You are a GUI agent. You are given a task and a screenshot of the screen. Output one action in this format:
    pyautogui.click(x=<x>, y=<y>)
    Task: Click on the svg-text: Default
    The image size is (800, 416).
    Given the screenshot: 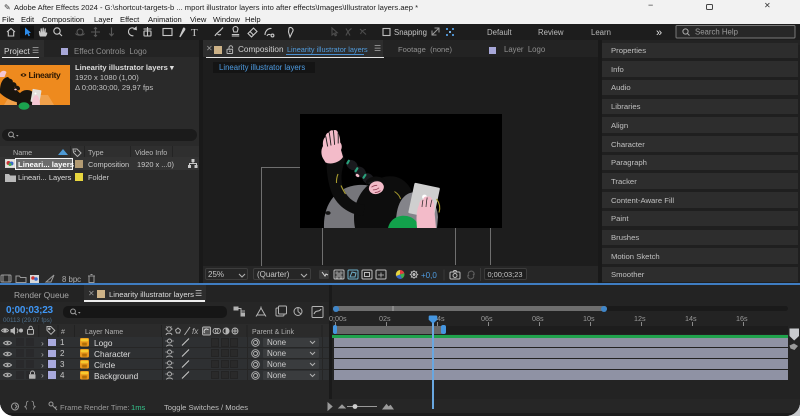 What is the action you would take?
    pyautogui.click(x=500, y=32)
    